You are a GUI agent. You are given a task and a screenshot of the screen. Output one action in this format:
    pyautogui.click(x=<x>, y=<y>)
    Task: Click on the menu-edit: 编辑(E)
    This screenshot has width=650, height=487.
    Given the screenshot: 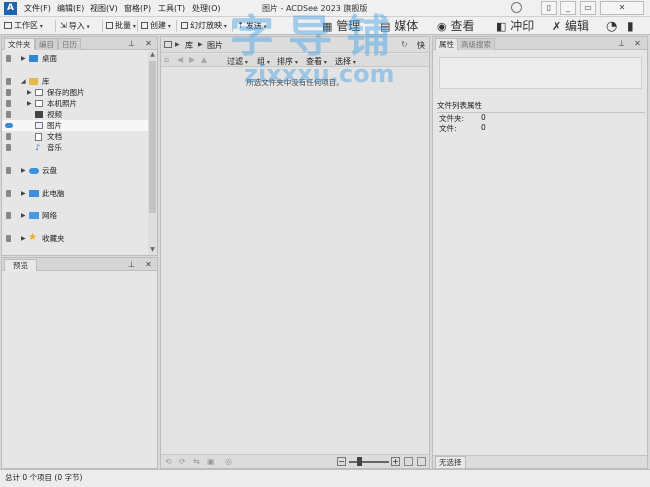 What is the action you would take?
    pyautogui.click(x=70, y=8)
    